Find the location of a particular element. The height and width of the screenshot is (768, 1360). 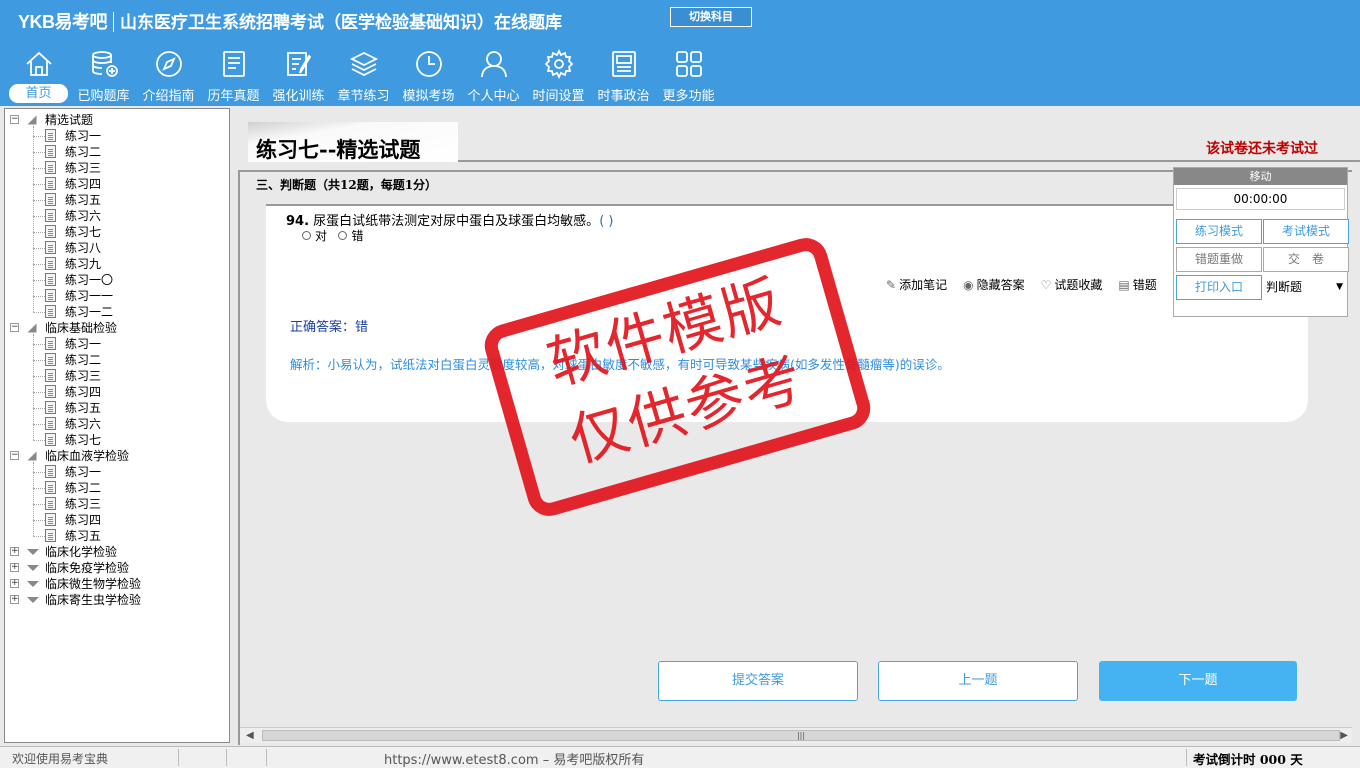

nav-home: 首页 is located at coordinates (38, 76).